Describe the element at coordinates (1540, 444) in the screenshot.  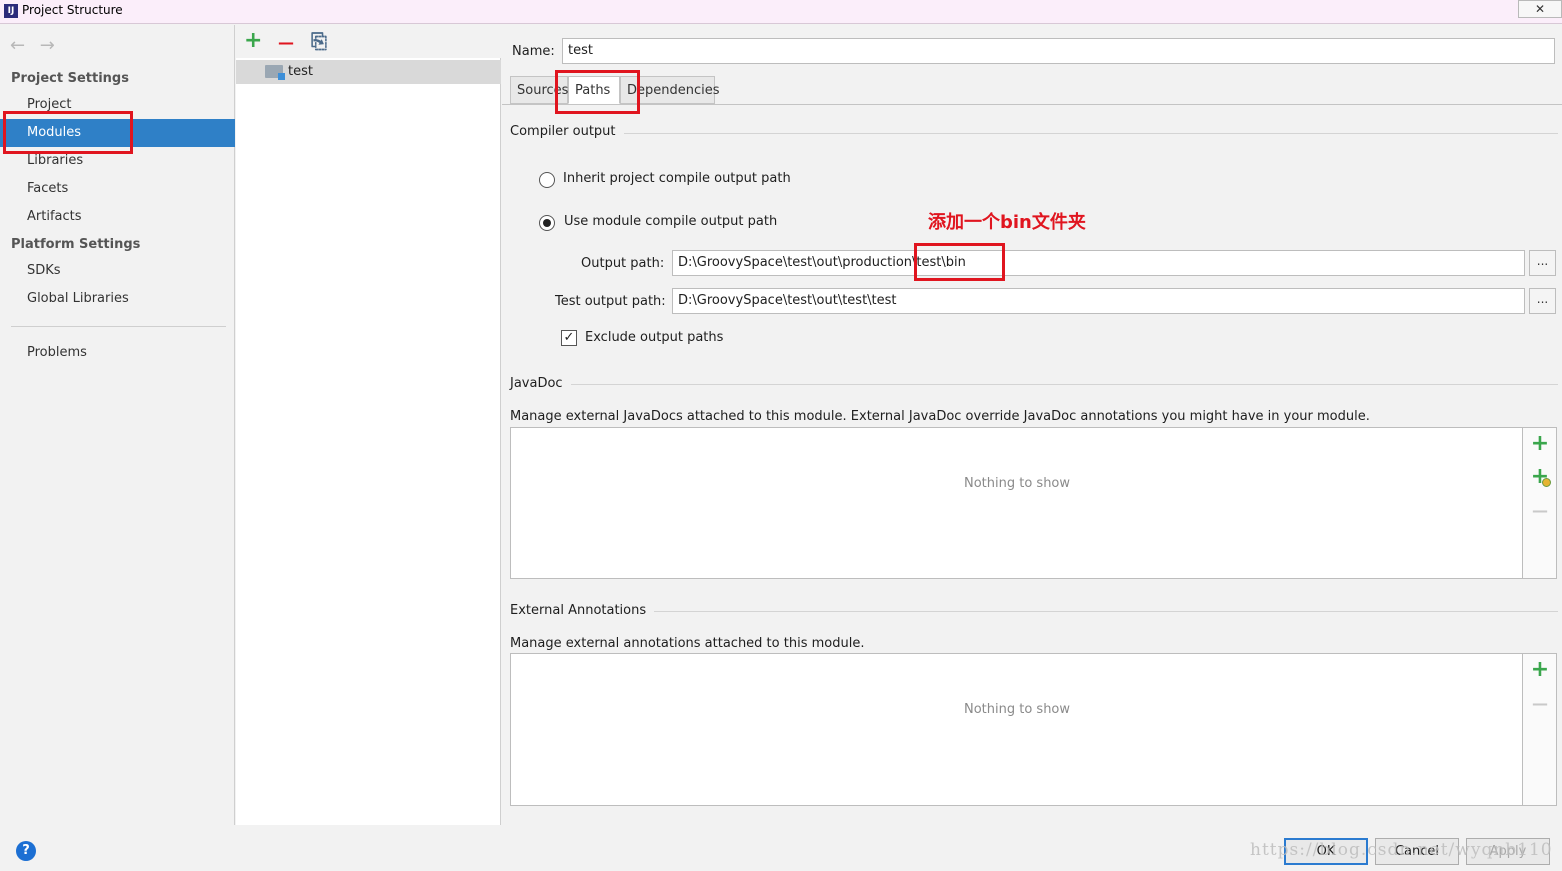
I see `add-javadoc-icon: +` at that location.